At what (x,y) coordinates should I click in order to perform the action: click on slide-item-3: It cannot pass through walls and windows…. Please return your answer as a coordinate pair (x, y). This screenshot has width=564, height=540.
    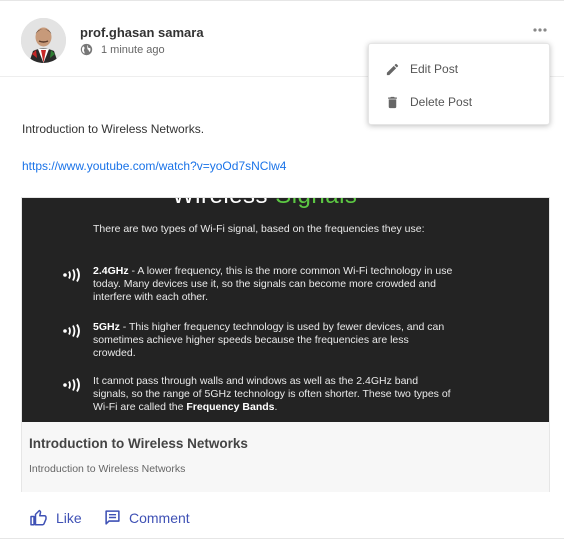
    Looking at the image, I should click on (257, 394).